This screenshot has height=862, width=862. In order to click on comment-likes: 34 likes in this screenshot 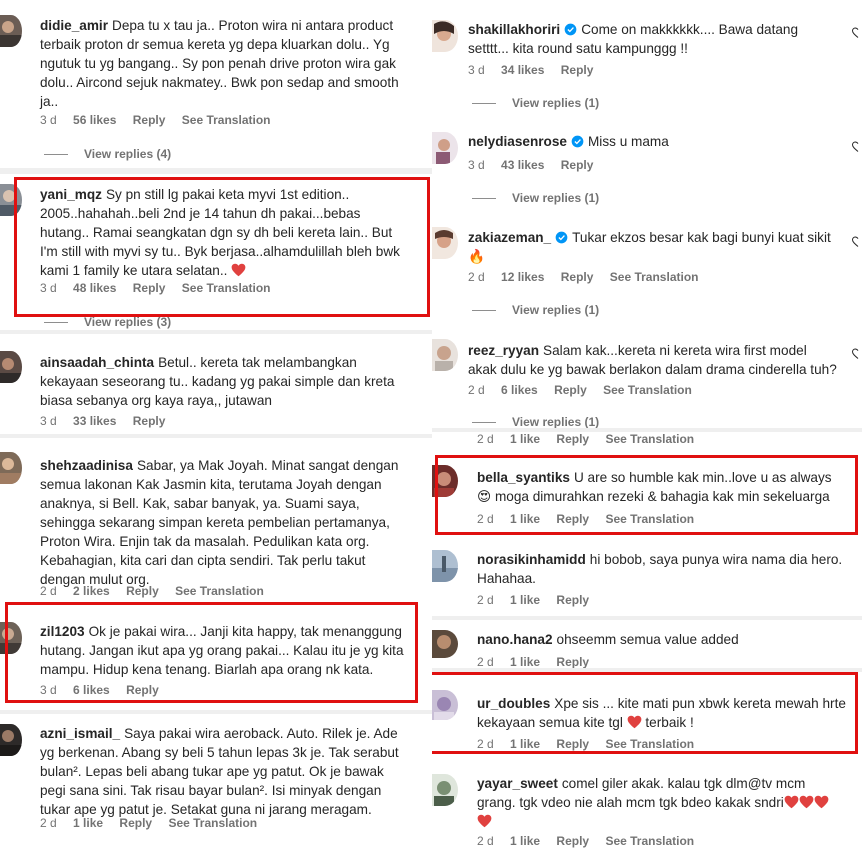, I will do `click(522, 70)`.